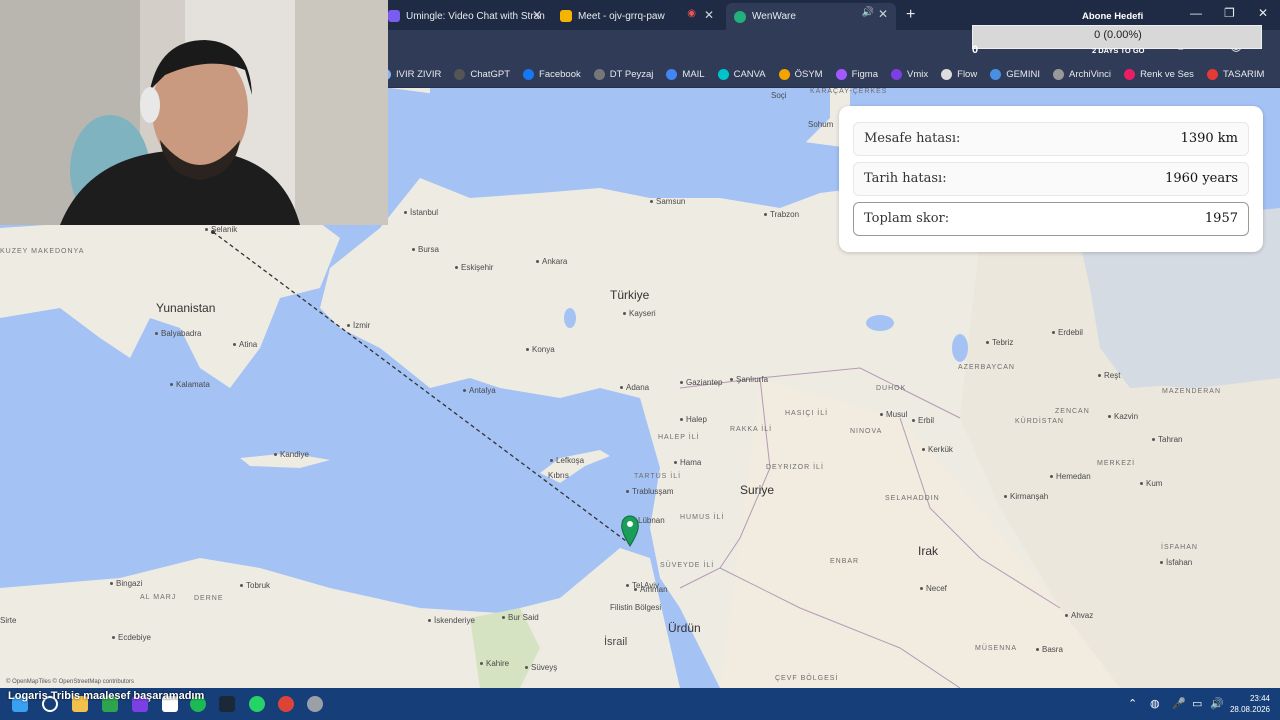 The height and width of the screenshot is (720, 1280). Describe the element at coordinates (687, 565) in the screenshot. I see `map-label: SÜVEYDE İLİ` at that location.